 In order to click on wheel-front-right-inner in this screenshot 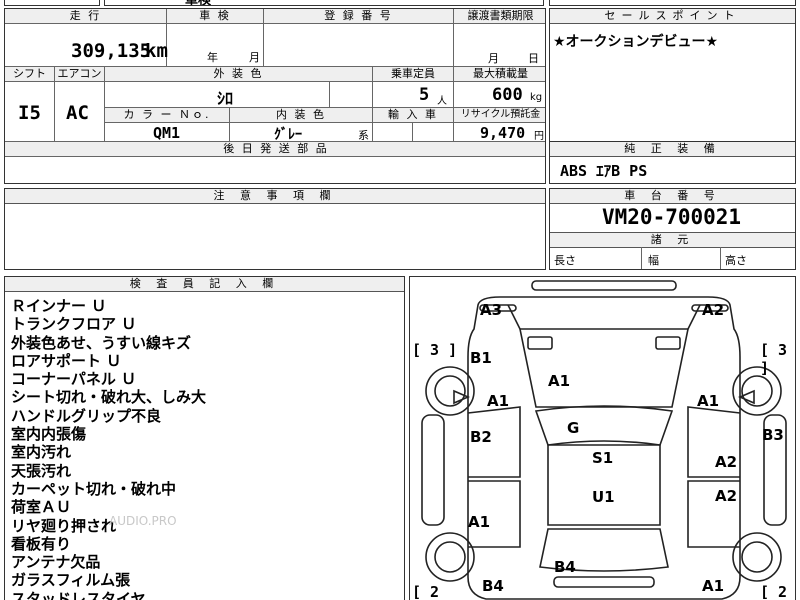, I will do `click(757, 391)`.